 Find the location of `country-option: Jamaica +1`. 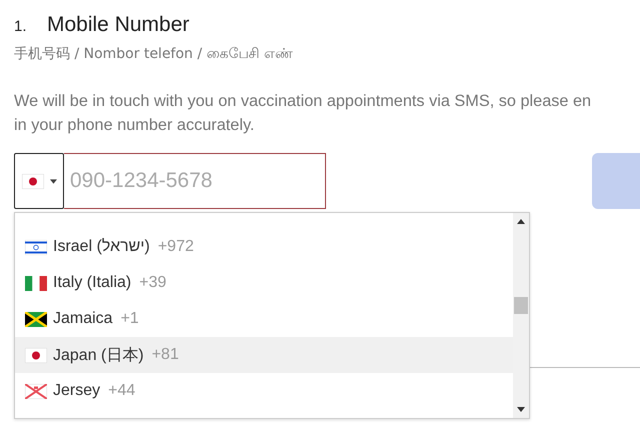

country-option: Jamaica +1 is located at coordinates (264, 319).